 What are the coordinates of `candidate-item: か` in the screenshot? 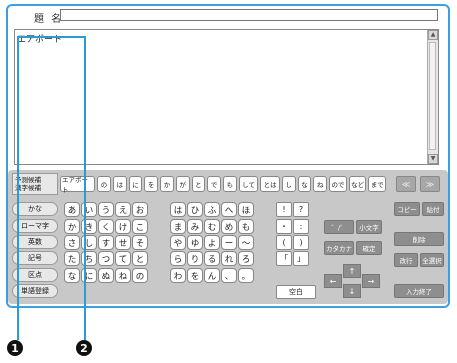 It's located at (167, 184).